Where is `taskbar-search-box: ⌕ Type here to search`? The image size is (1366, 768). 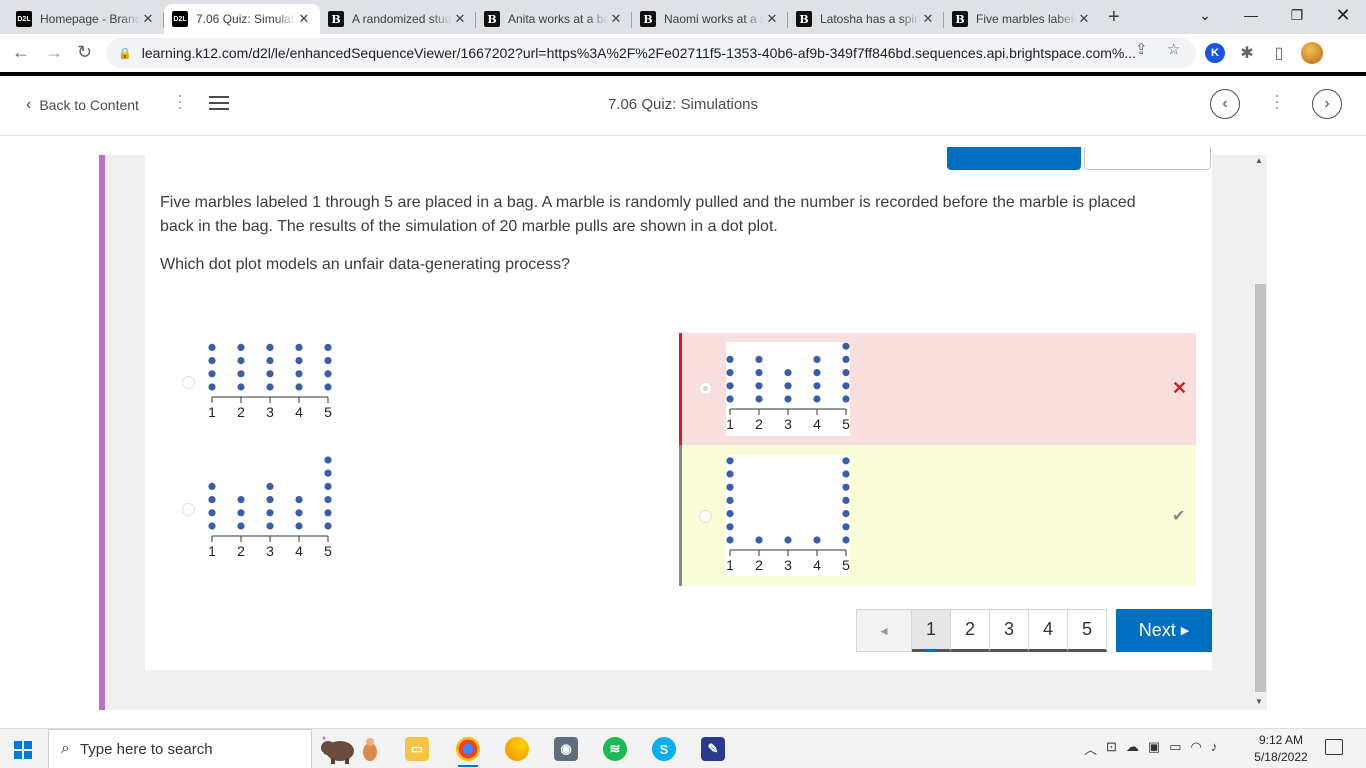
taskbar-search-box: ⌕ Type here to search is located at coordinates (180, 748).